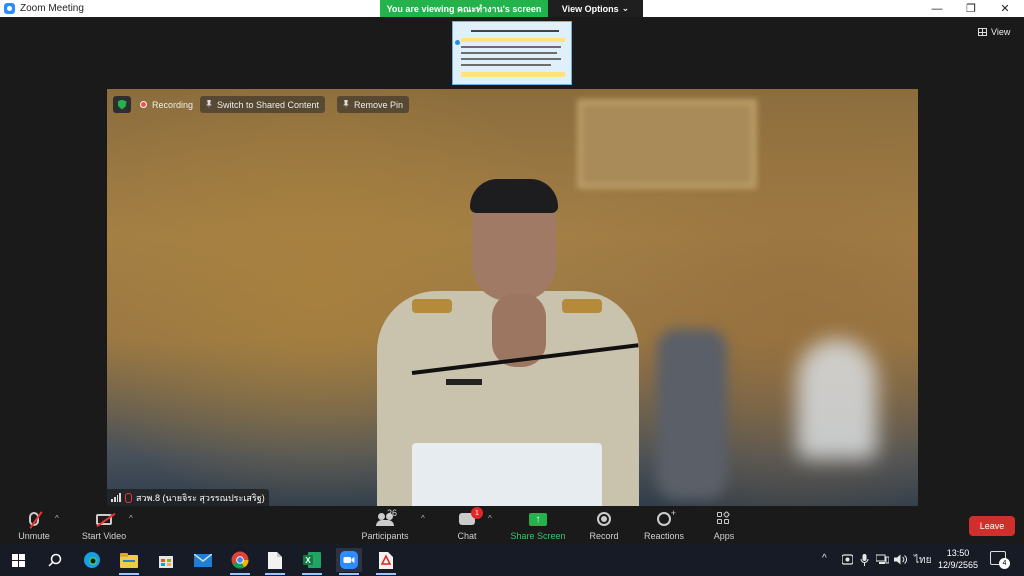 This screenshot has height=576, width=1024. What do you see at coordinates (514, 196) in the screenshot?
I see `hair-shape` at bounding box center [514, 196].